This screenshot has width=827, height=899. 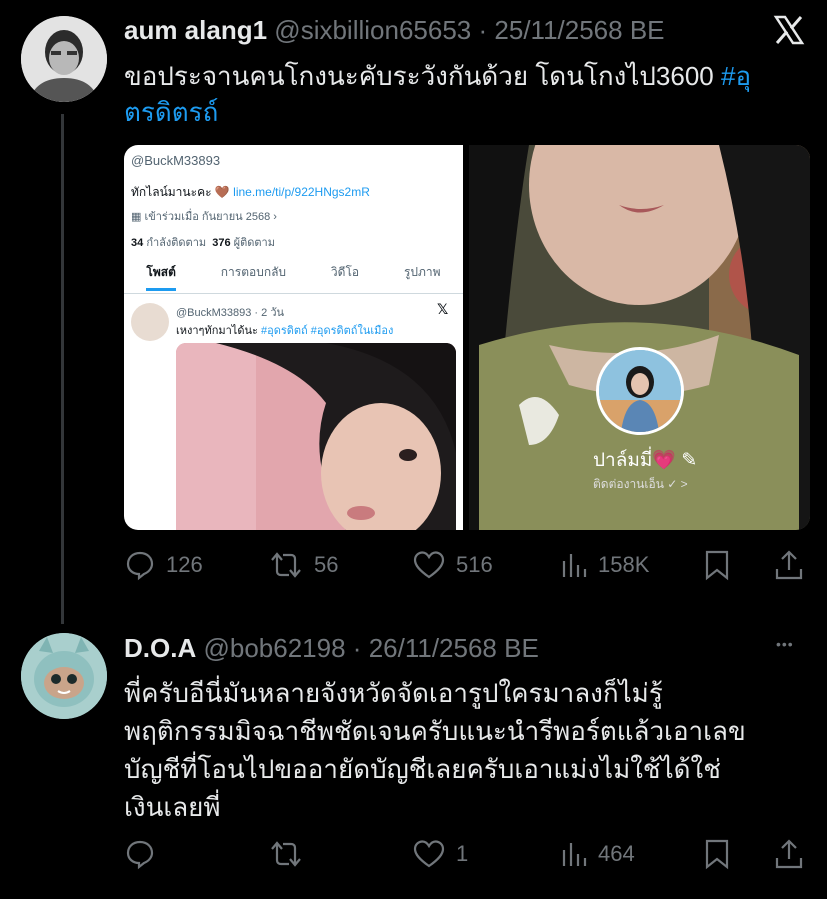 I want to click on avatar-person-icon, so click(x=64, y=59).